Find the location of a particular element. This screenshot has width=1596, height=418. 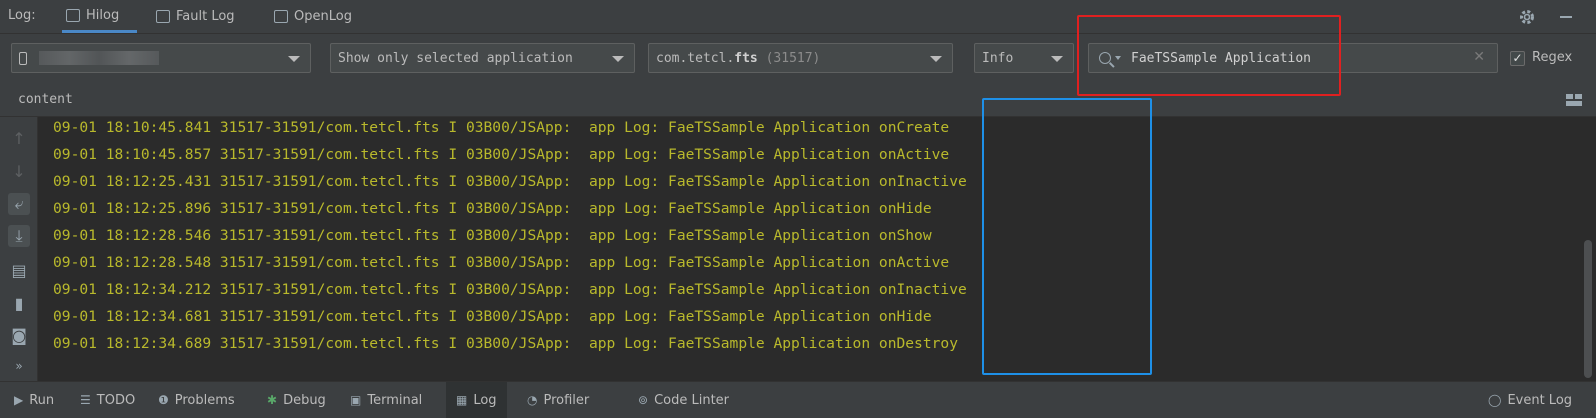

hilog-icon is located at coordinates (73, 15).